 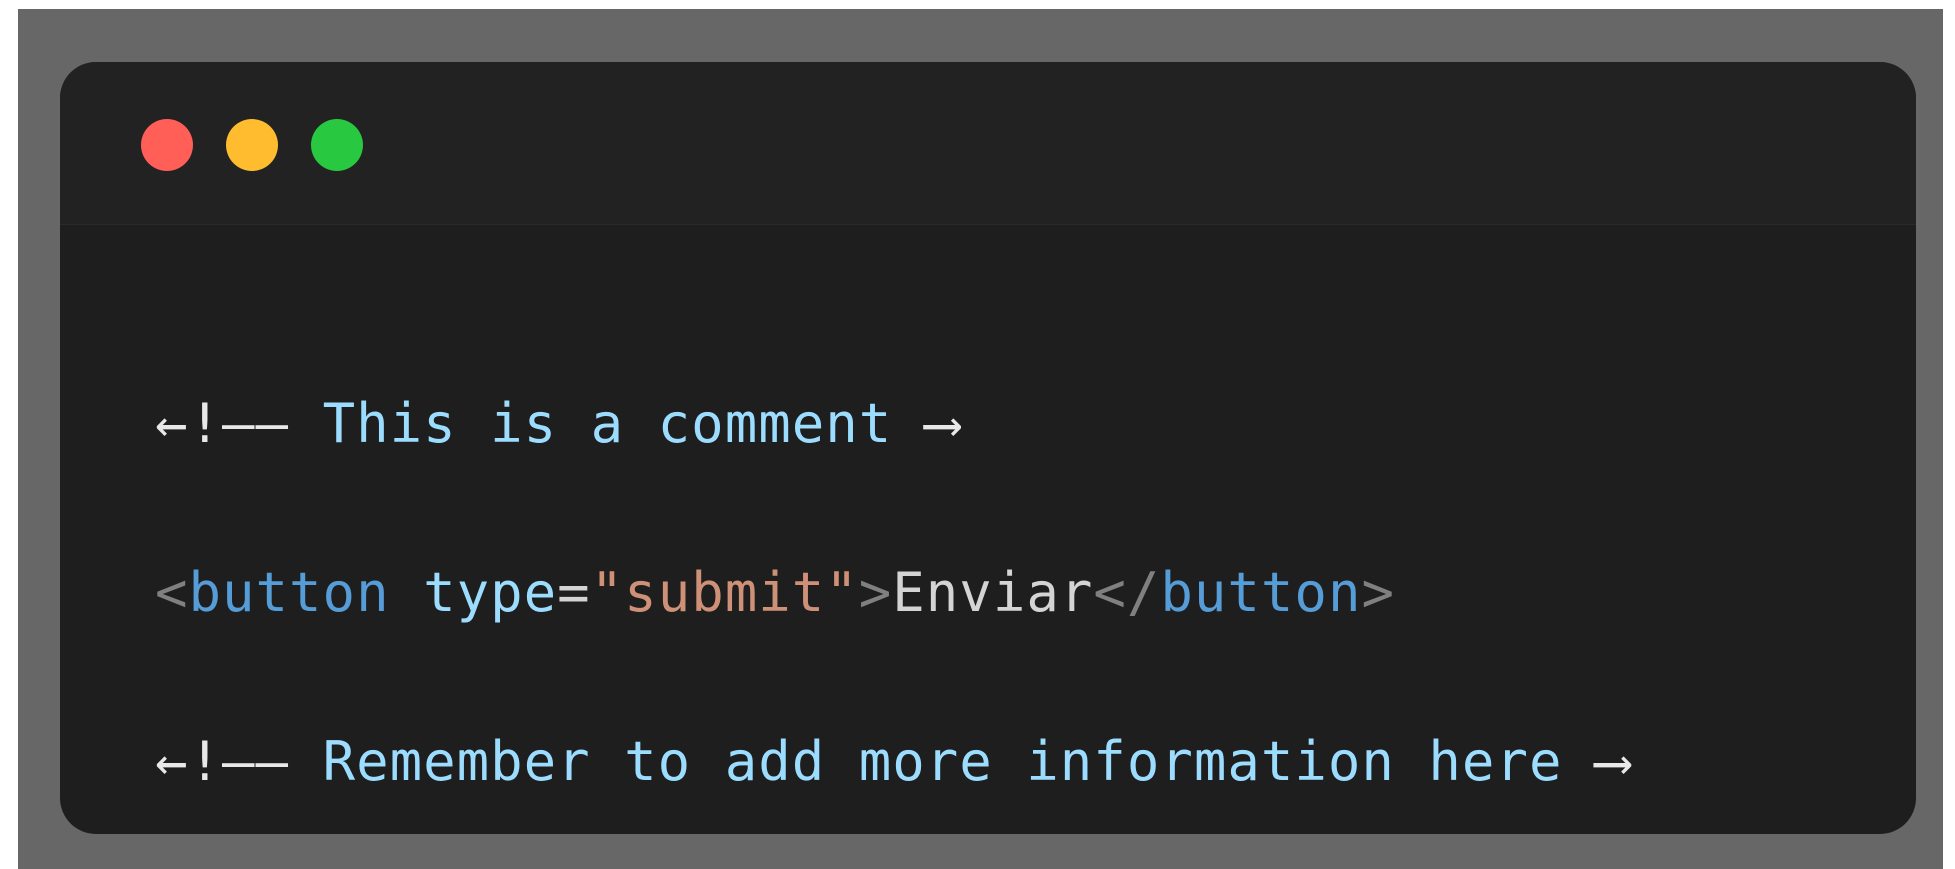 I want to click on code-line-comment-1: ←!—— This is a comment ⟶, so click(x=557, y=424).